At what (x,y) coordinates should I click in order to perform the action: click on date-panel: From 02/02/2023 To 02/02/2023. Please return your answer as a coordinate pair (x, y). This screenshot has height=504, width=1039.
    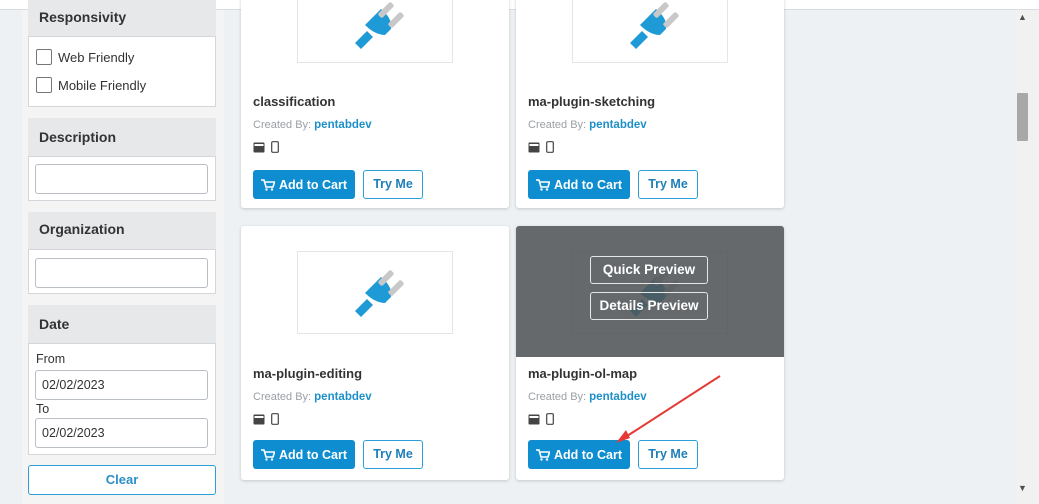
    Looking at the image, I should click on (122, 399).